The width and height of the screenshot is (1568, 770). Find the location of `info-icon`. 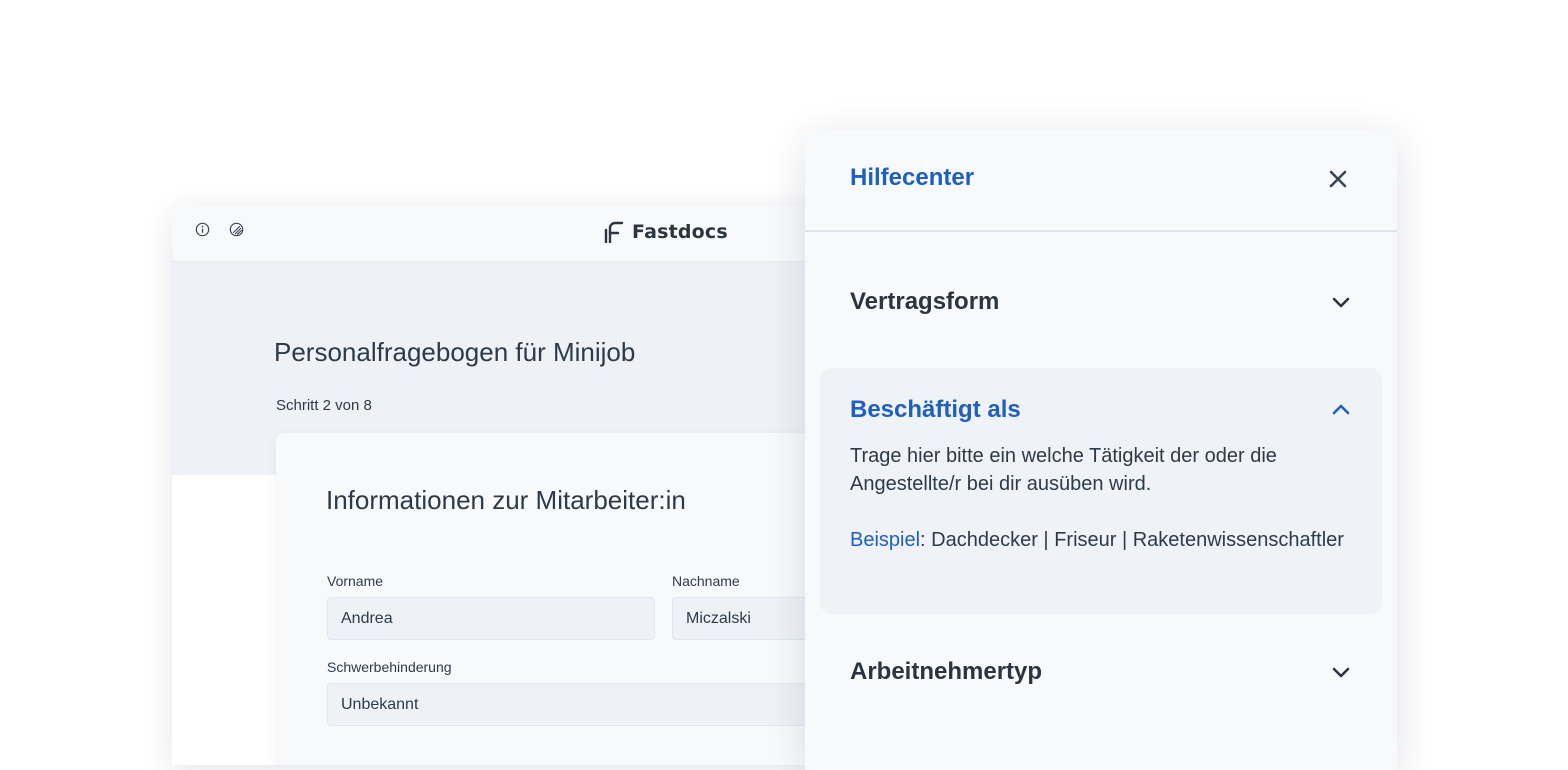

info-icon is located at coordinates (202, 229).